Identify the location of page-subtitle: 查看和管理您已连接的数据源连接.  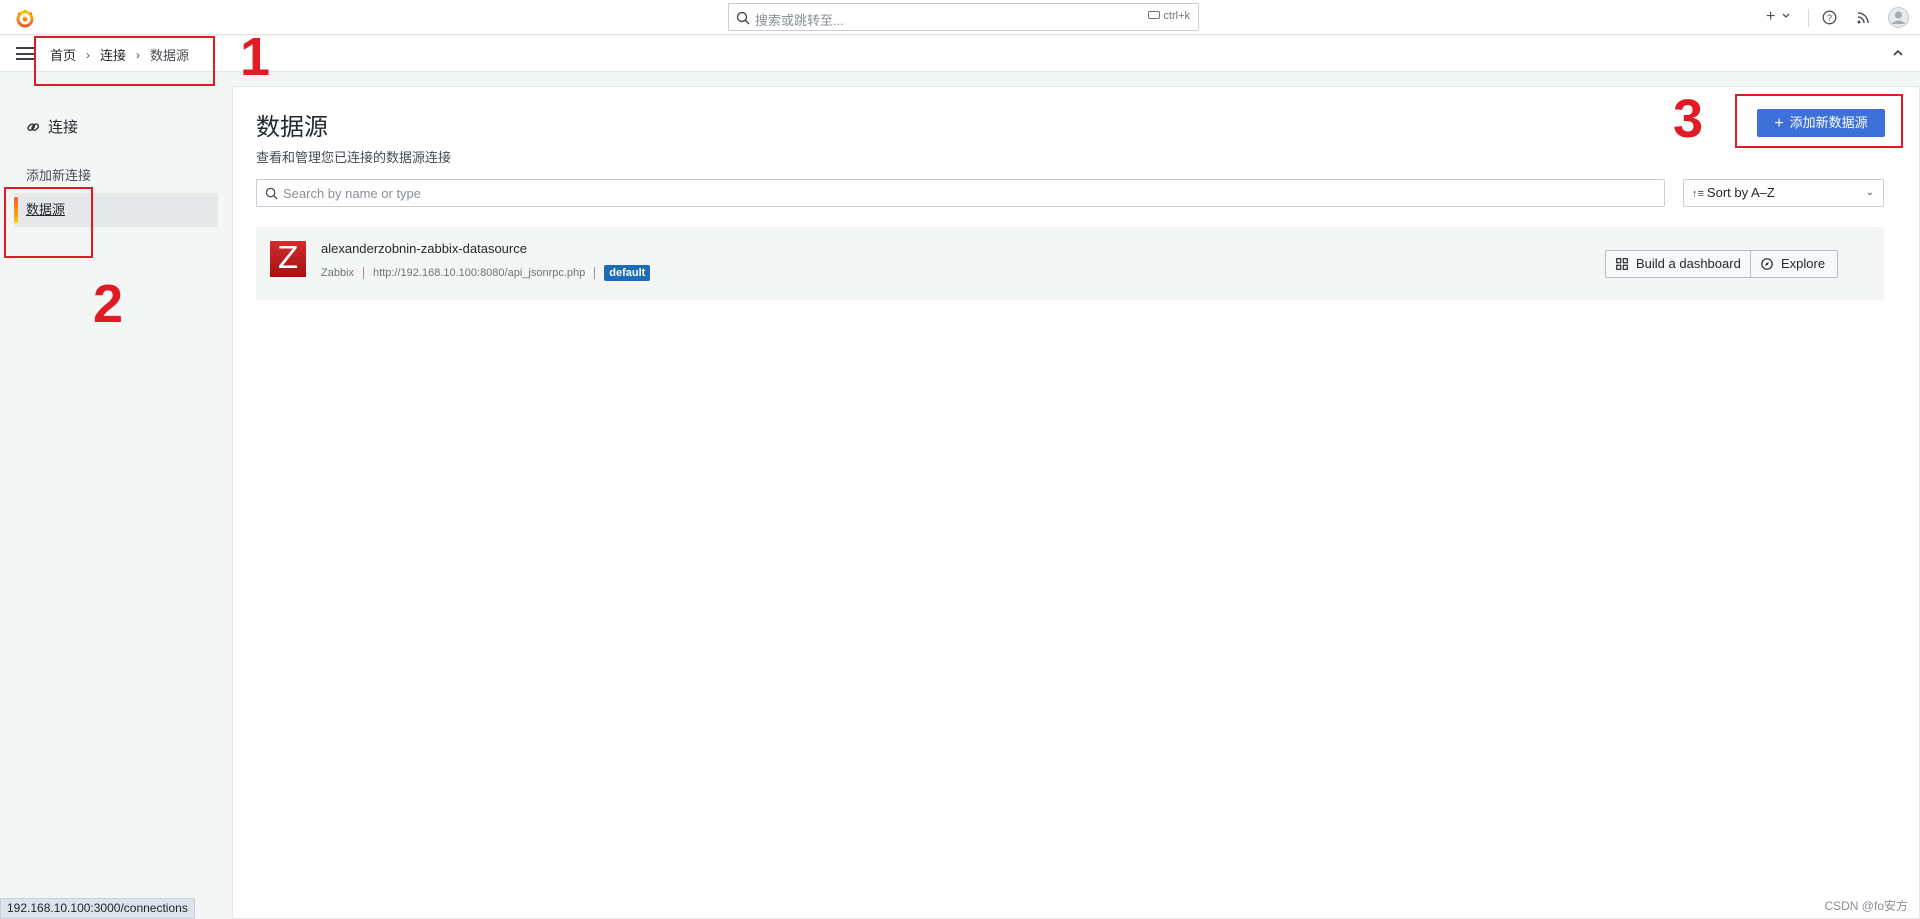
(354, 157).